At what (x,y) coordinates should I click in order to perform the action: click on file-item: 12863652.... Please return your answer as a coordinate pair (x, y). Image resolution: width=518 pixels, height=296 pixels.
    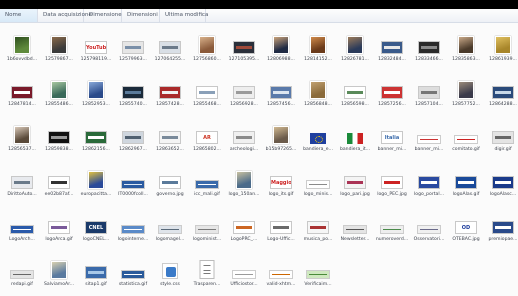
    Looking at the image, I should click on (170, 136).